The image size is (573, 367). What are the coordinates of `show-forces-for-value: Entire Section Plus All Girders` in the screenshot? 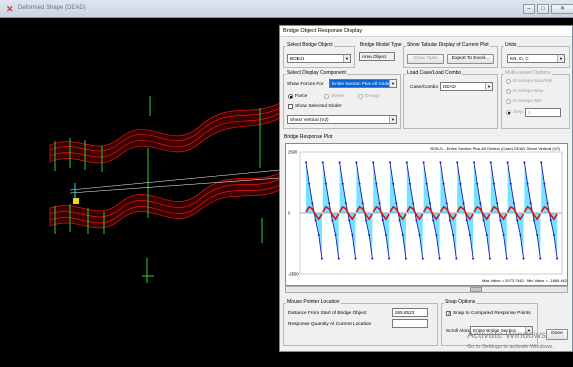 It's located at (363, 83).